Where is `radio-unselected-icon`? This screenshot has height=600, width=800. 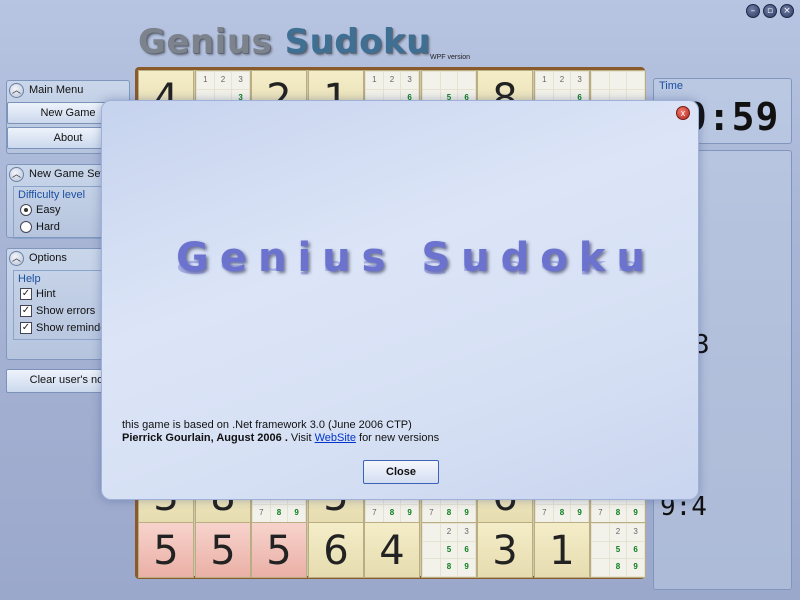 radio-unselected-icon is located at coordinates (26, 226).